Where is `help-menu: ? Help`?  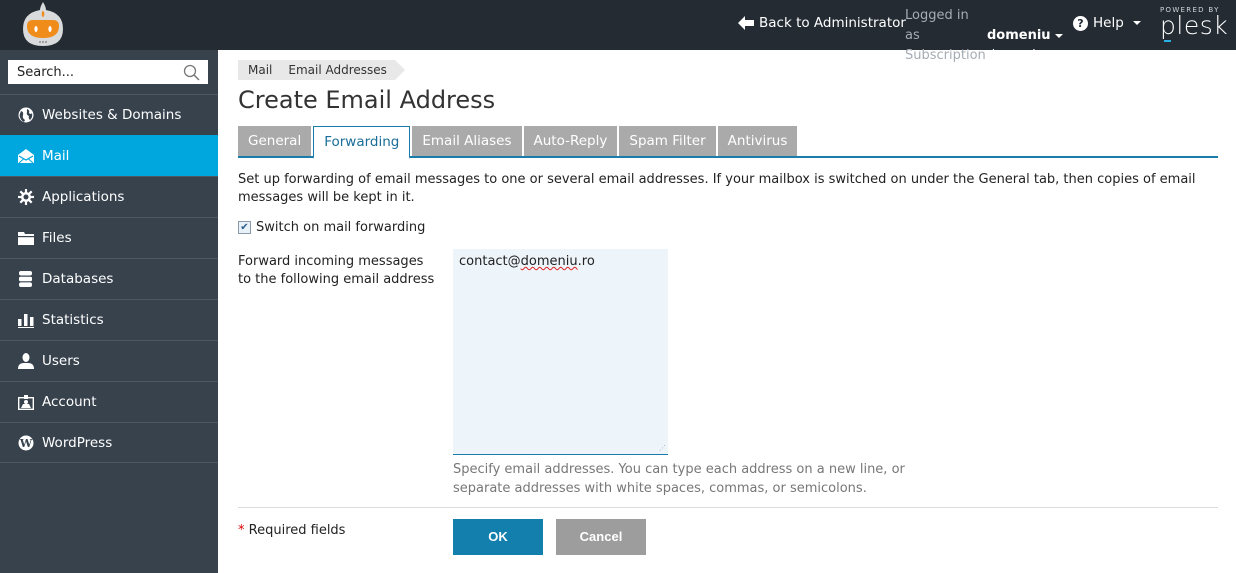 help-menu: ? Help is located at coordinates (1107, 23).